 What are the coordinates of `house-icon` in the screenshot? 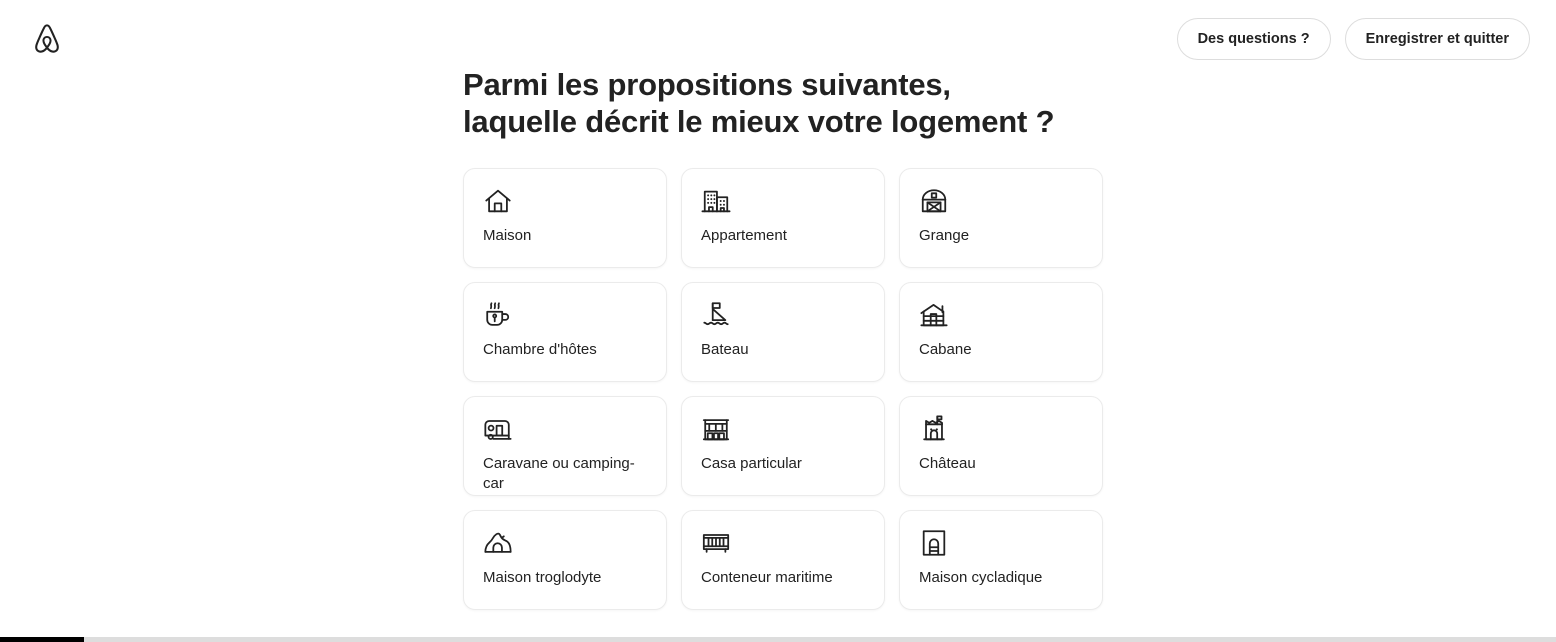 It's located at (498, 201).